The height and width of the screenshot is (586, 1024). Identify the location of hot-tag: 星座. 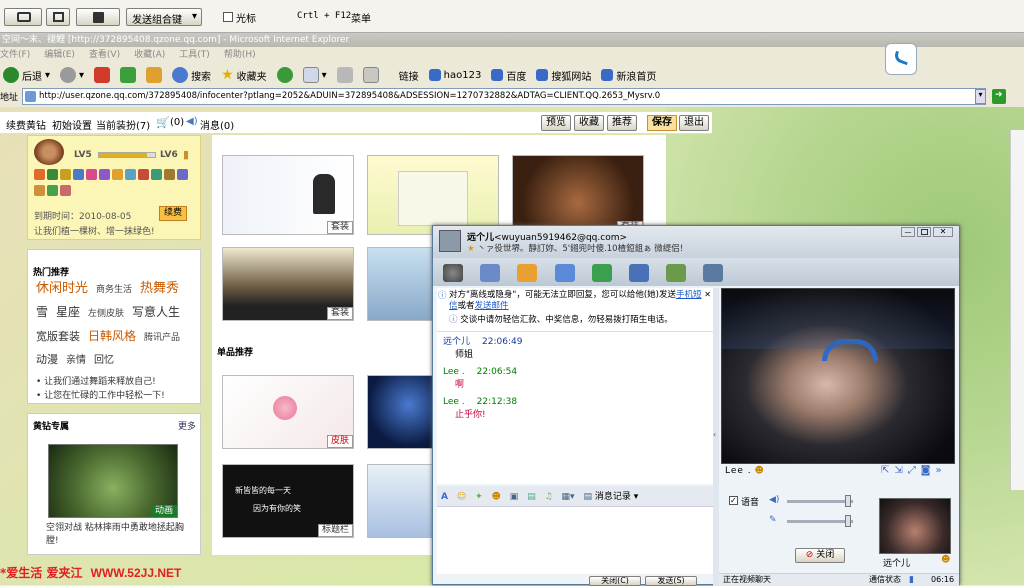
(68, 312).